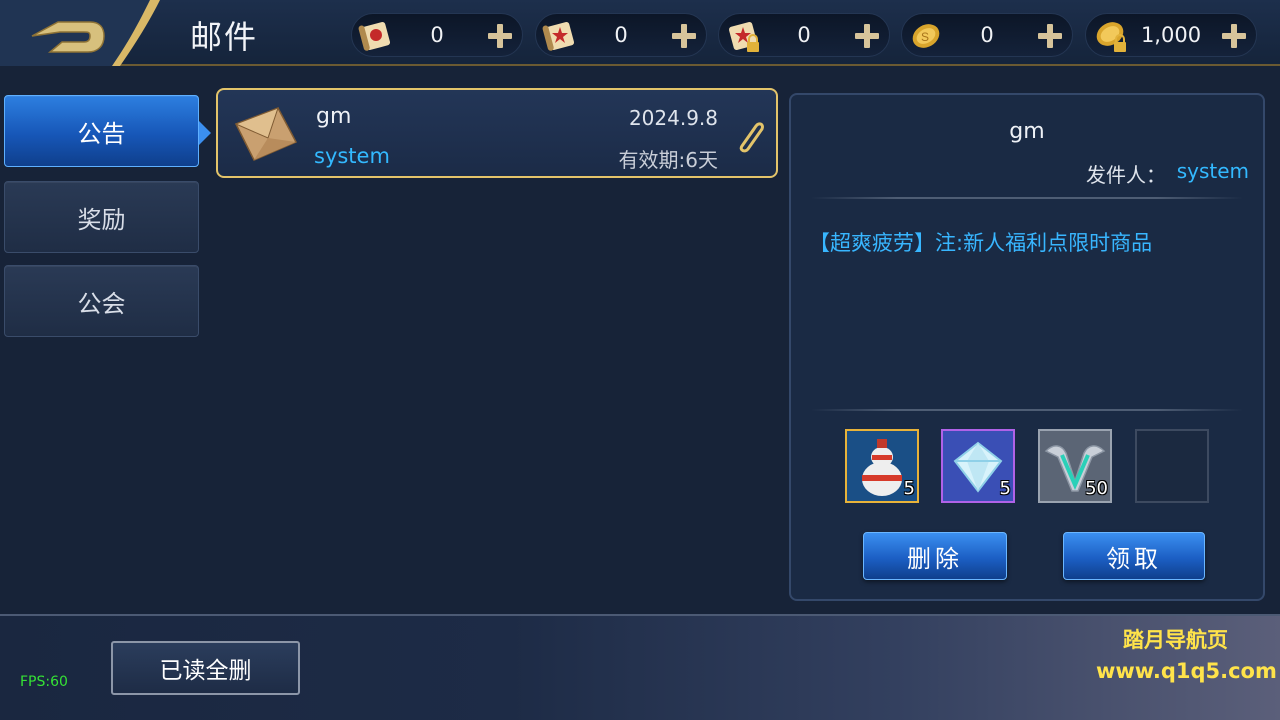 This screenshot has width=1280, height=720. I want to click on gold-coin-icon: S, so click(926, 36).